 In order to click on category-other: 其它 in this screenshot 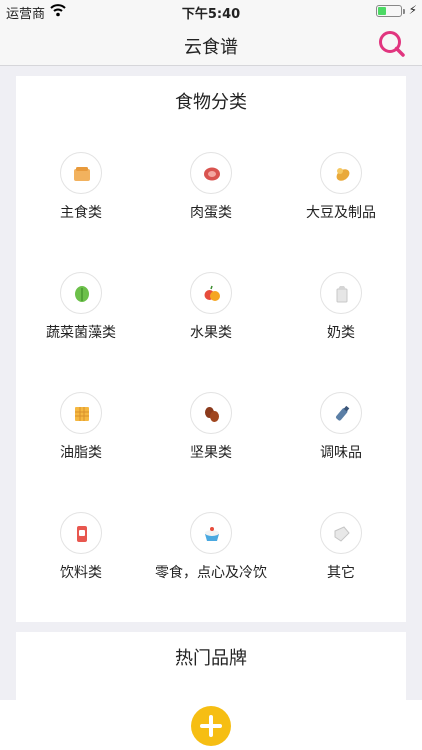, I will do `click(341, 572)`.